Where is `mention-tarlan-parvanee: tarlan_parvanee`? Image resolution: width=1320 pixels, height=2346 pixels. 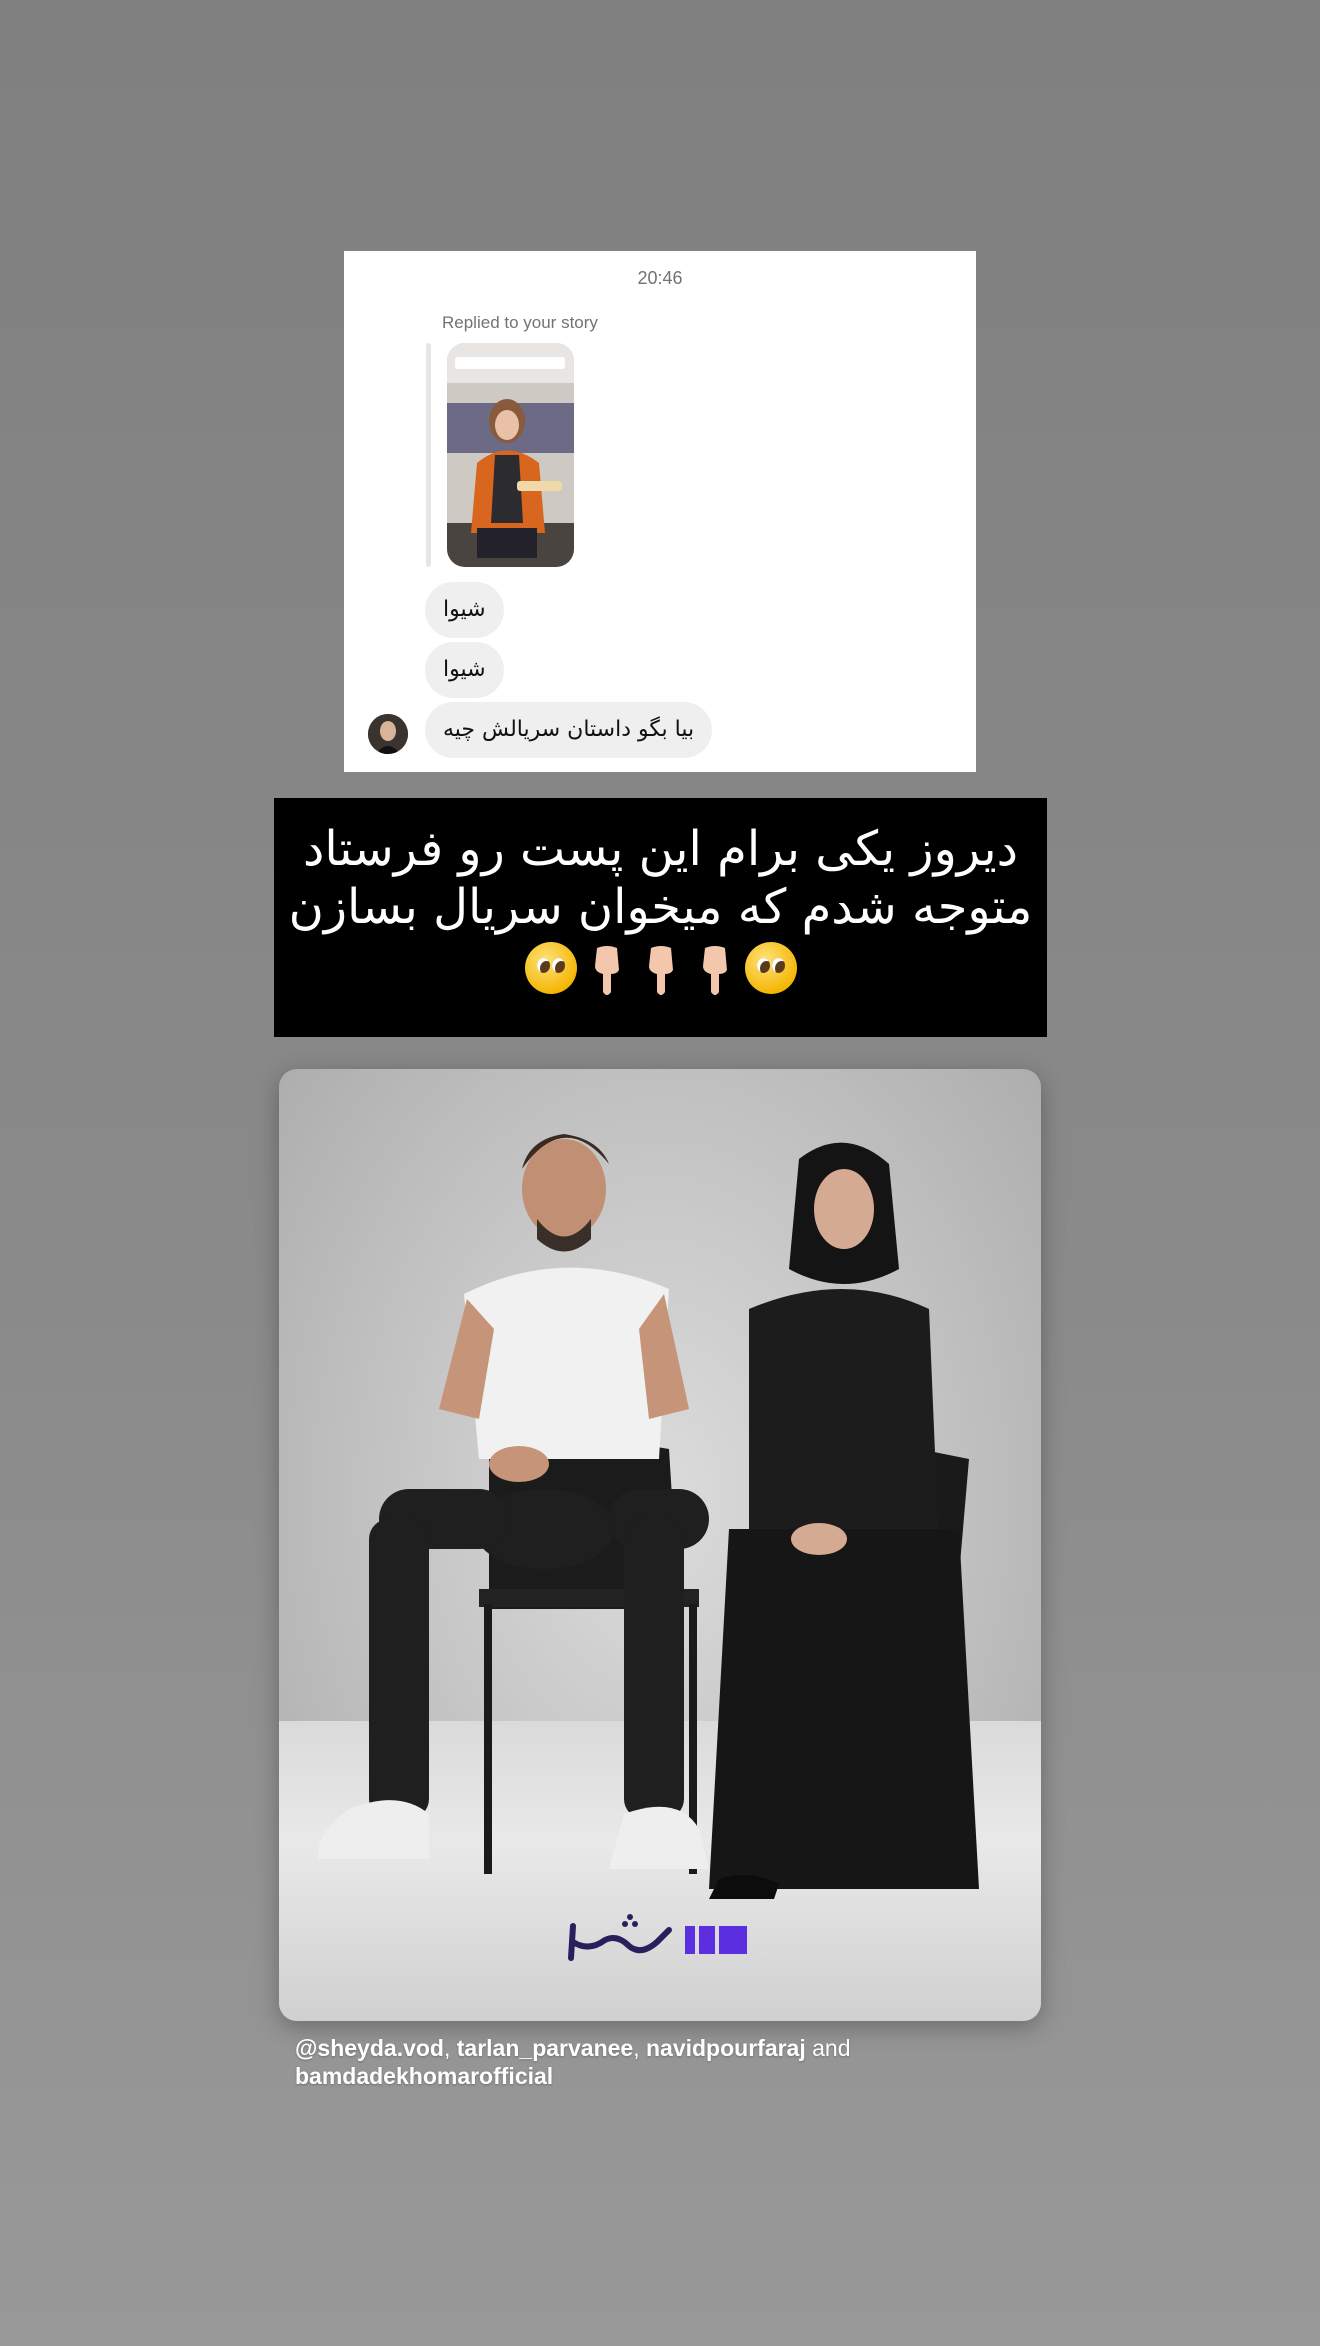 mention-tarlan-parvanee: tarlan_parvanee is located at coordinates (545, 2048).